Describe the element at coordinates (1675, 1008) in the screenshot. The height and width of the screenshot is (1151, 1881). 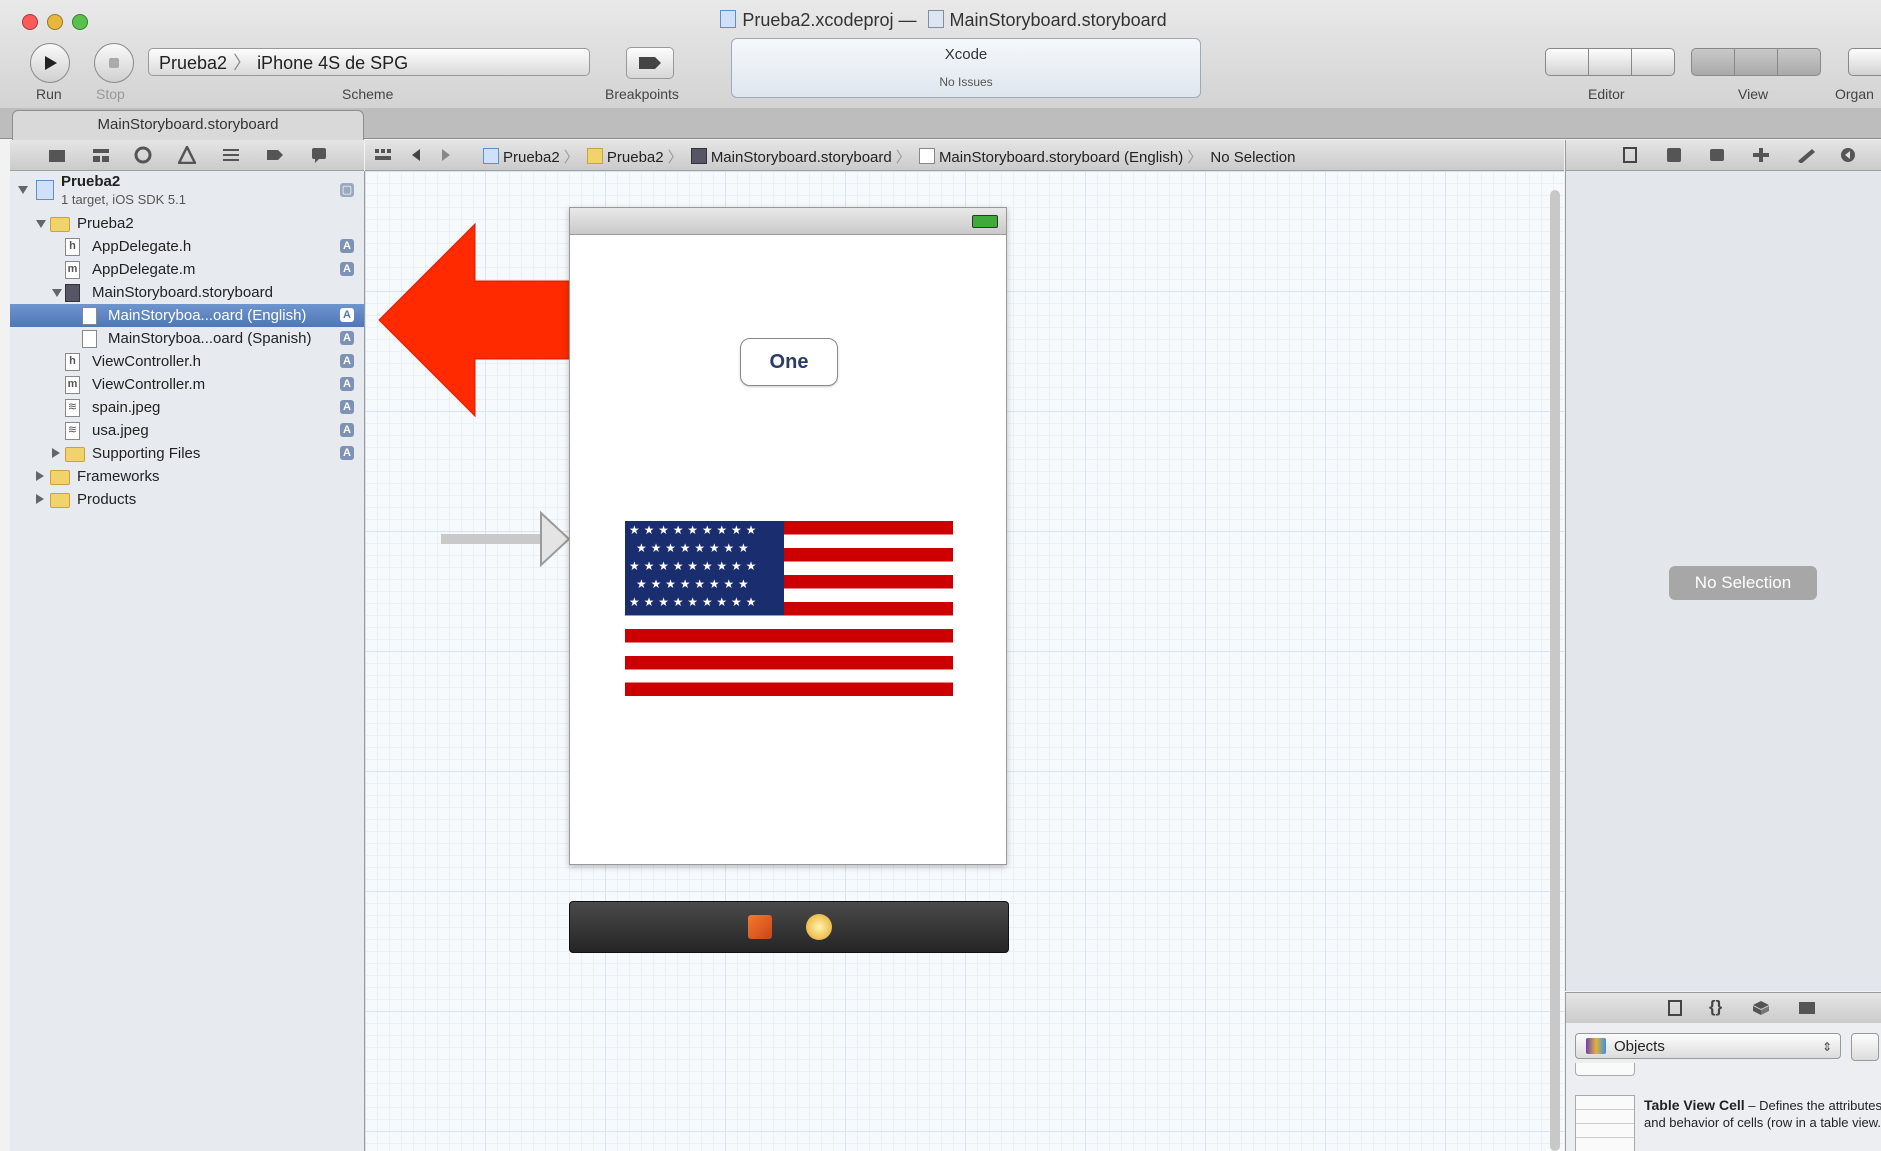
I see `file-template-library-icon` at that location.